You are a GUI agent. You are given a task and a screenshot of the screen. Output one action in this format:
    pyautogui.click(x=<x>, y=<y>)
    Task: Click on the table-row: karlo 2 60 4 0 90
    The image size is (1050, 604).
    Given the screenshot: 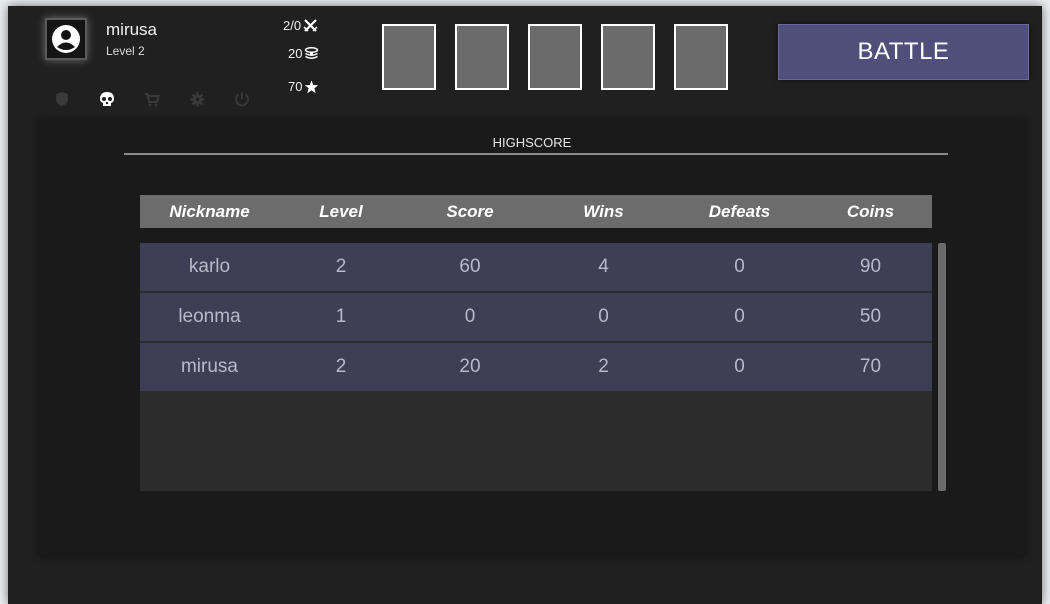 What is the action you would take?
    pyautogui.click(x=536, y=267)
    